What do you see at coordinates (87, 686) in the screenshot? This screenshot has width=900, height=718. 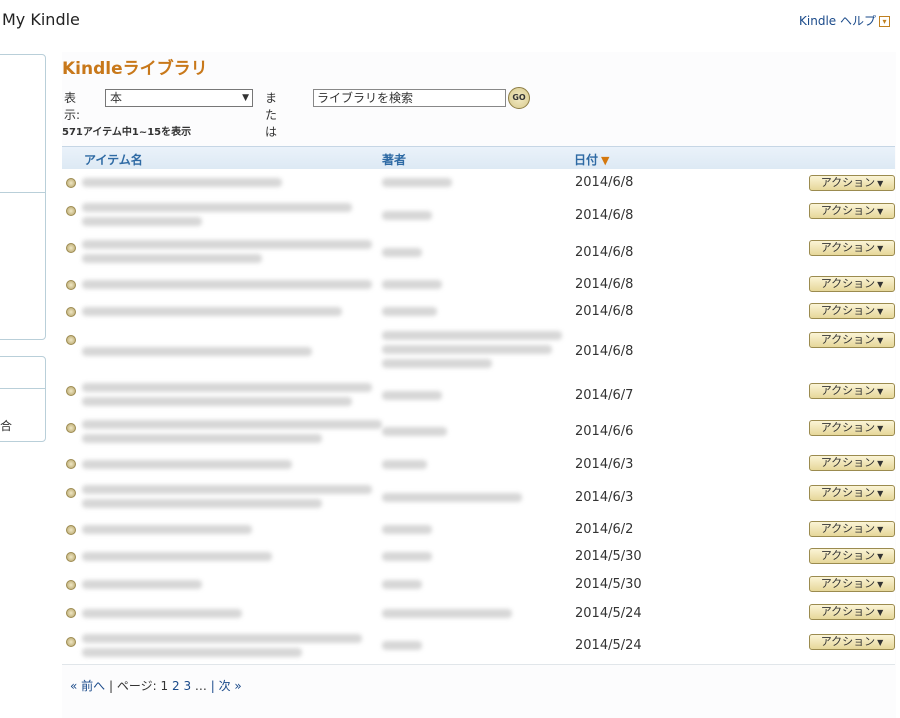 I see `prev-page-link: « 前へ` at bounding box center [87, 686].